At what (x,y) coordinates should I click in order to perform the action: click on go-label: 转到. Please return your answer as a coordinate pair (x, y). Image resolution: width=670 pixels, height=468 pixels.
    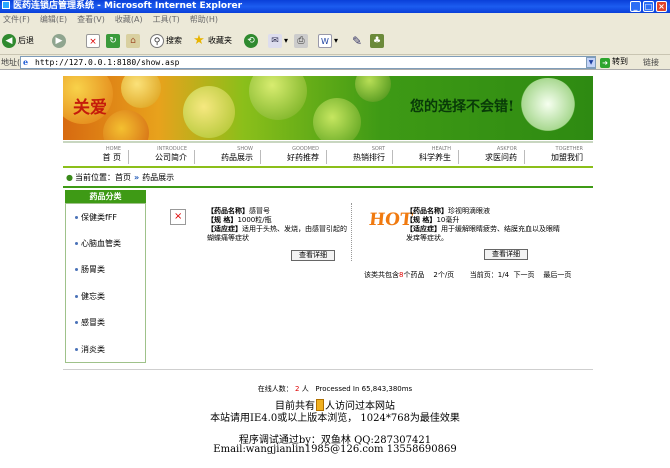
    Looking at the image, I should click on (620, 61).